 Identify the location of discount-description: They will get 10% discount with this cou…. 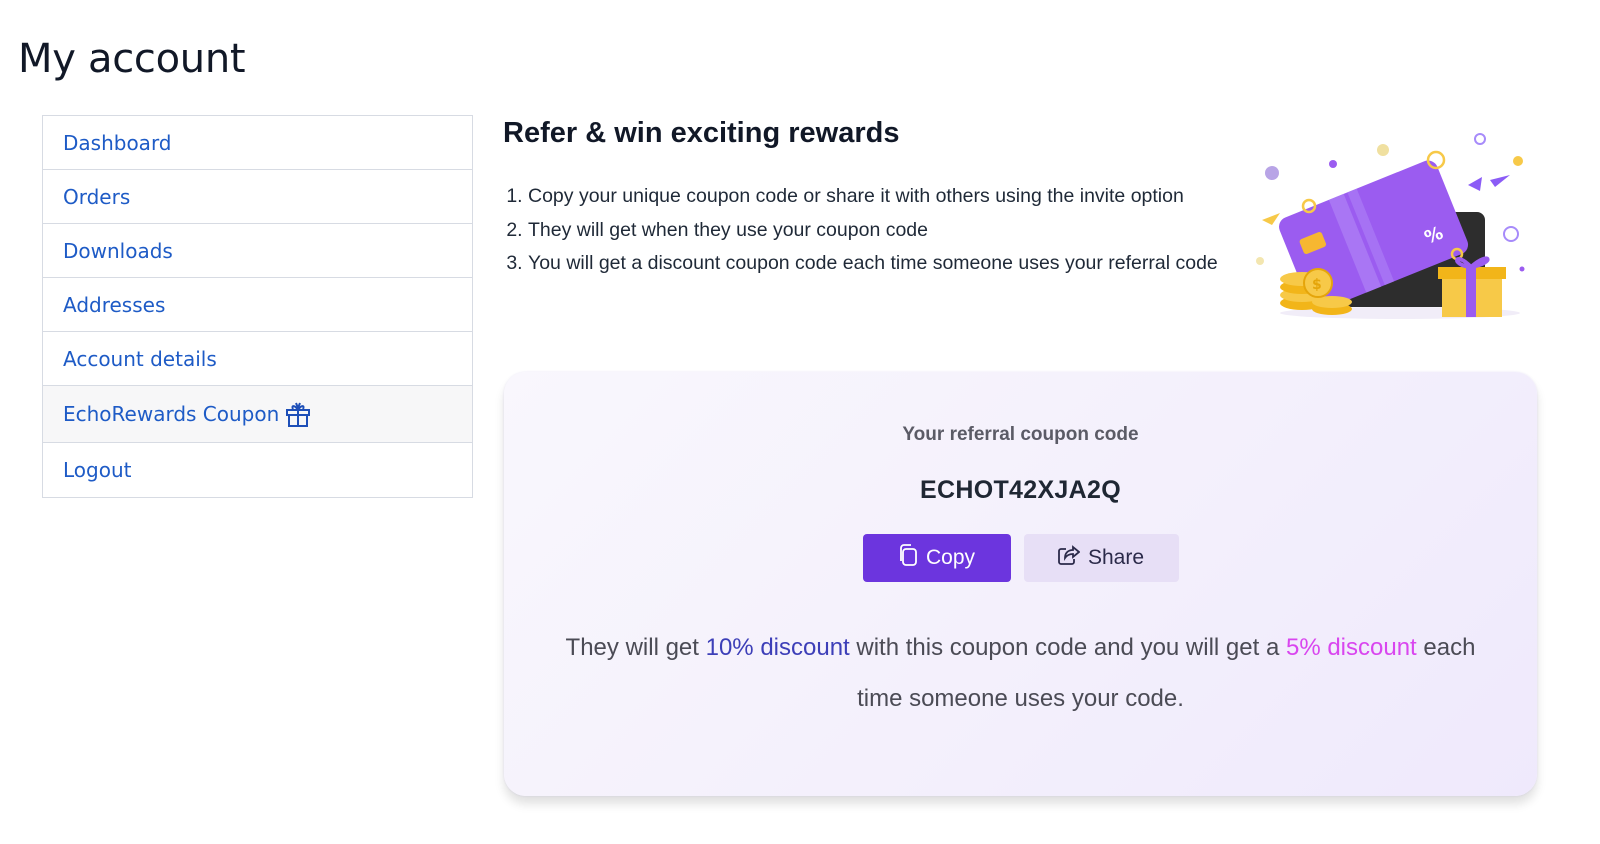
(1021, 673).